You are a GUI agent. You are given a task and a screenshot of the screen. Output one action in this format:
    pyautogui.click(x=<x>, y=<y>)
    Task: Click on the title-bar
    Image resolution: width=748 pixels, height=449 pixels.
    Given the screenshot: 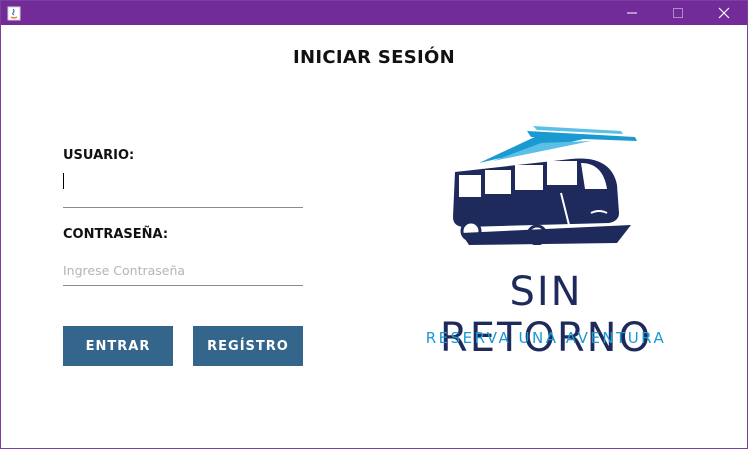 What is the action you would take?
    pyautogui.click(x=374, y=13)
    